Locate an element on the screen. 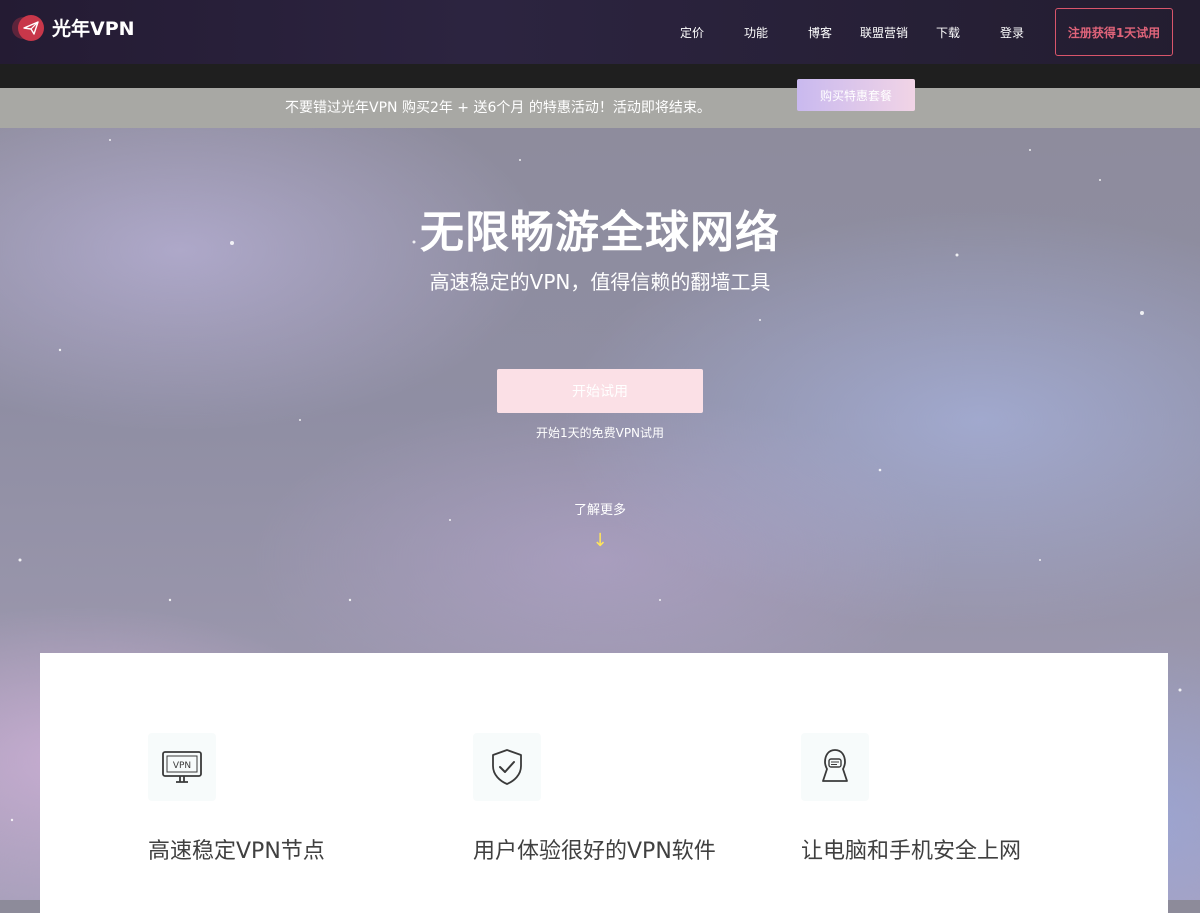  shield-check-icon is located at coordinates (507, 767).